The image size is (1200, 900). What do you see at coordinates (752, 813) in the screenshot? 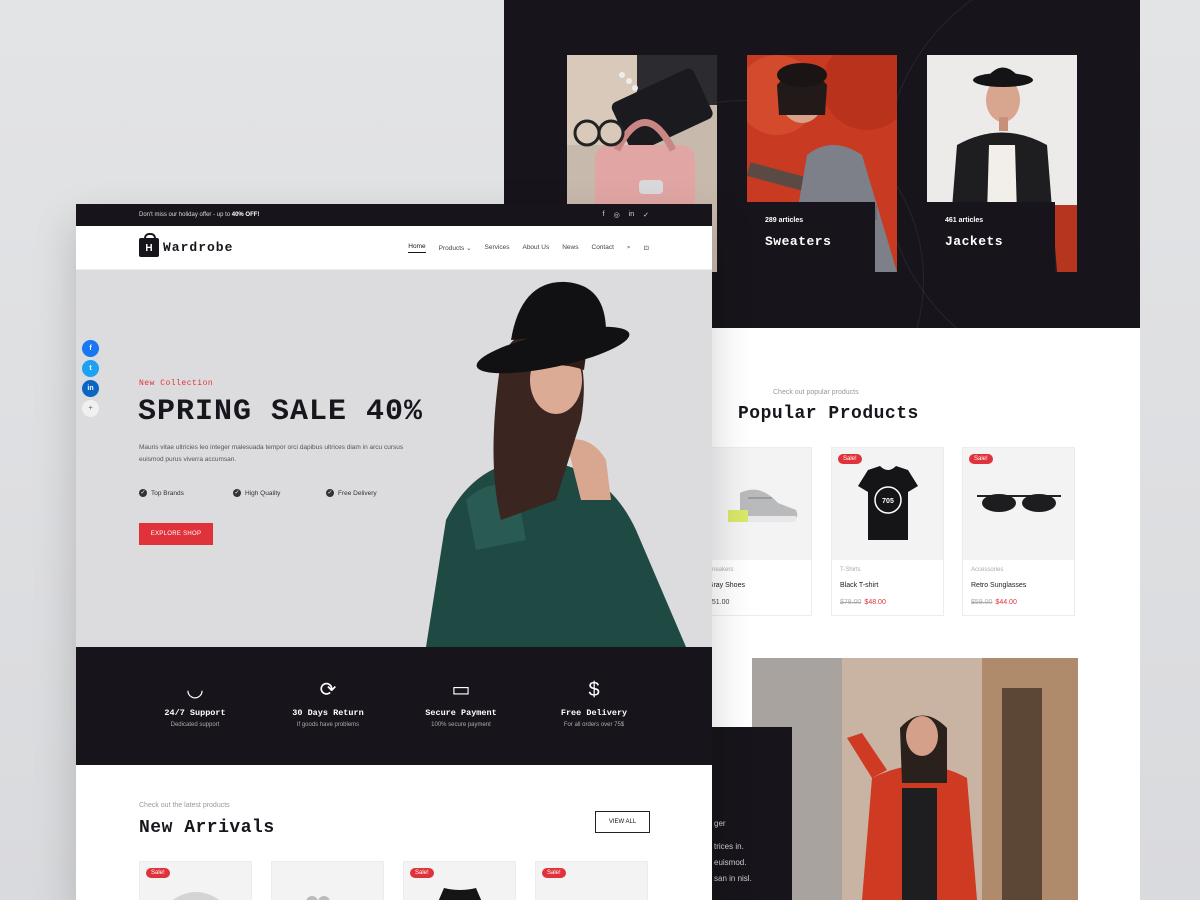
I see `promo-text-panel: ger trices in. euismod. san in nisl.` at bounding box center [752, 813].